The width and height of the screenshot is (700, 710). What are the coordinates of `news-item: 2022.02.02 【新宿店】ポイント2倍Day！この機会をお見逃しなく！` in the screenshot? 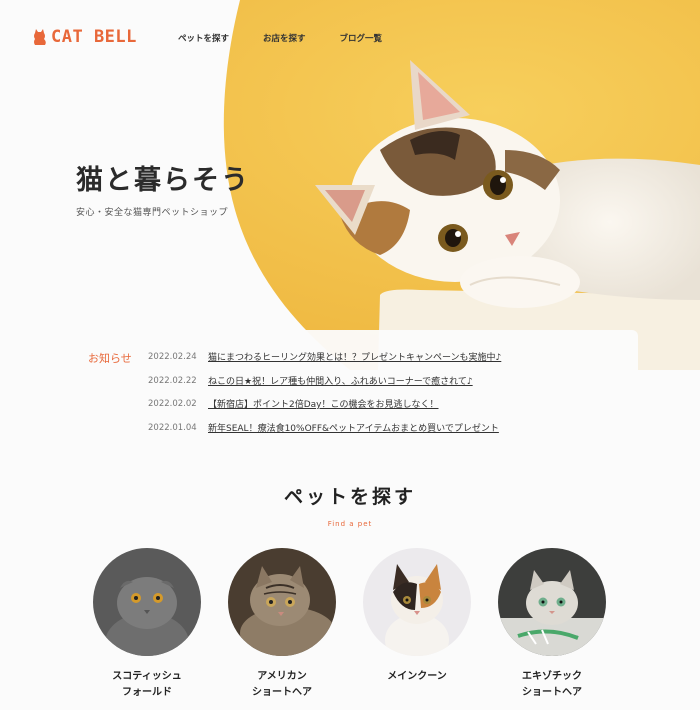 It's located at (324, 409).